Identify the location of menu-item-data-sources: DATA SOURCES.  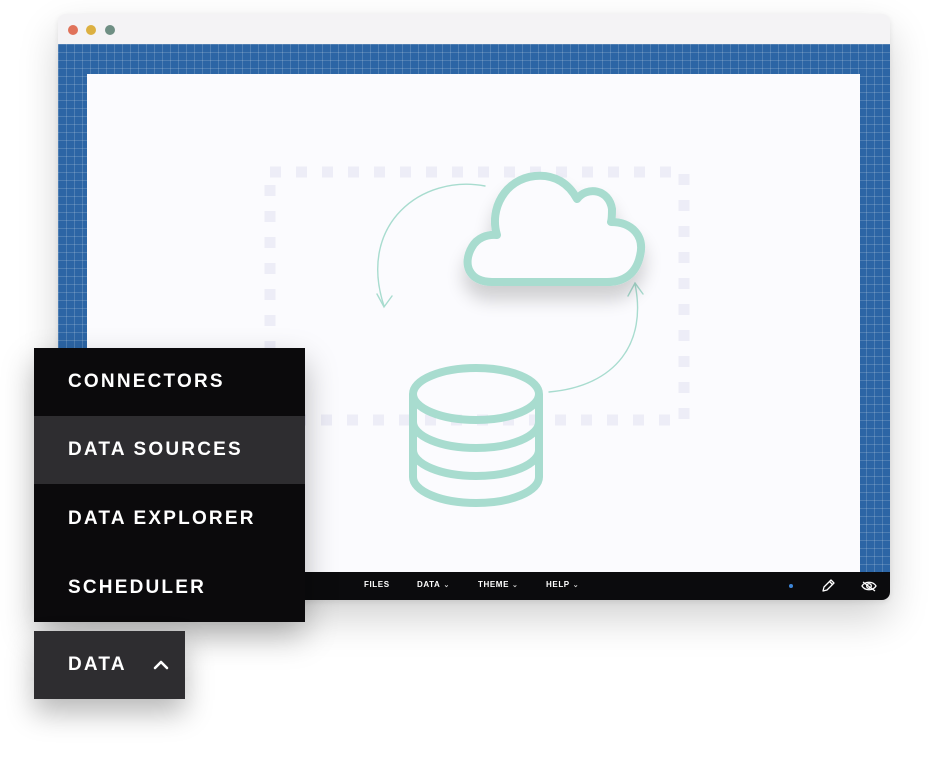
(169, 450).